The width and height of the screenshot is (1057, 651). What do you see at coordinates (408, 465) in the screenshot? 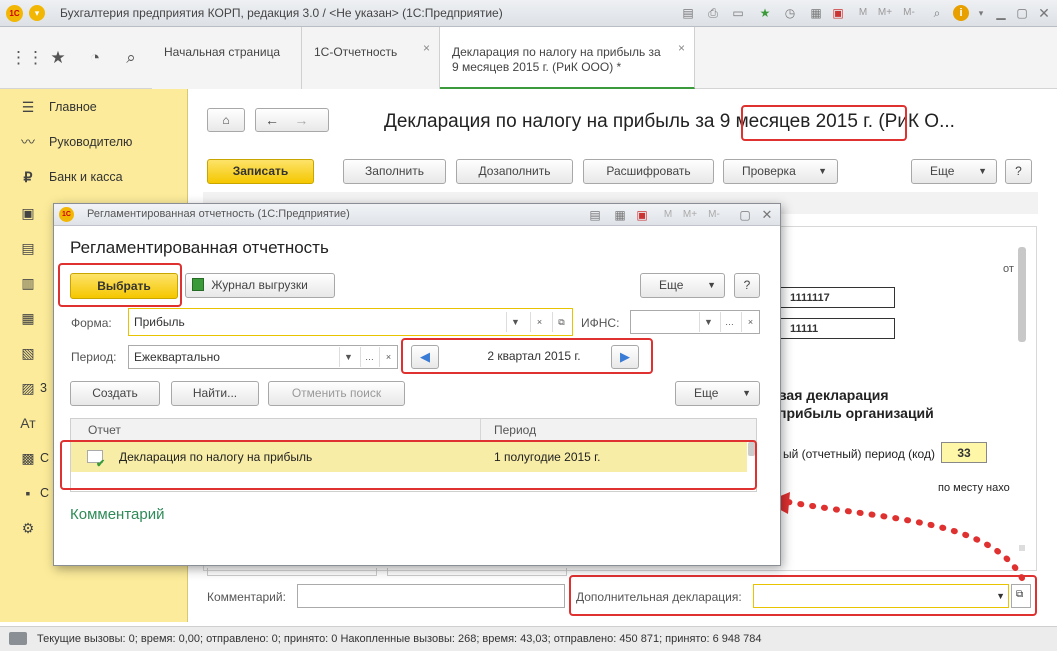
I see `row-highlight` at bounding box center [408, 465].